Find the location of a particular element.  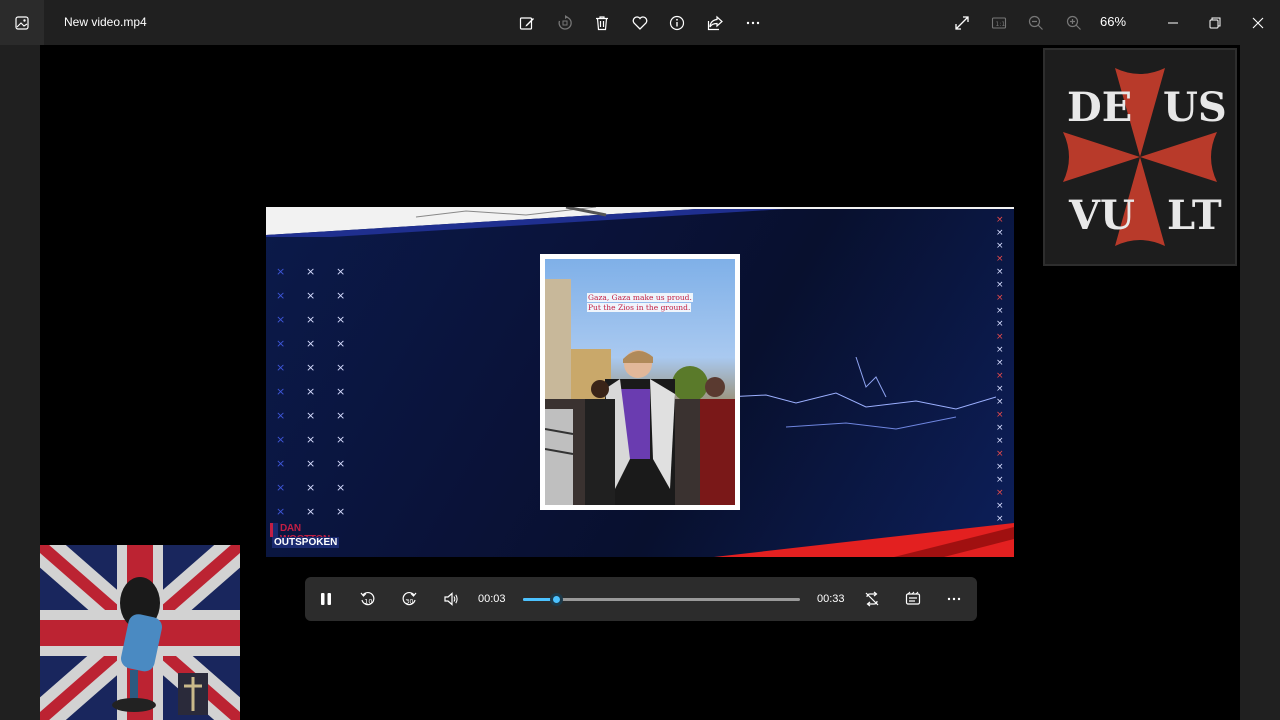

seek-bar-thumb is located at coordinates (557, 599).